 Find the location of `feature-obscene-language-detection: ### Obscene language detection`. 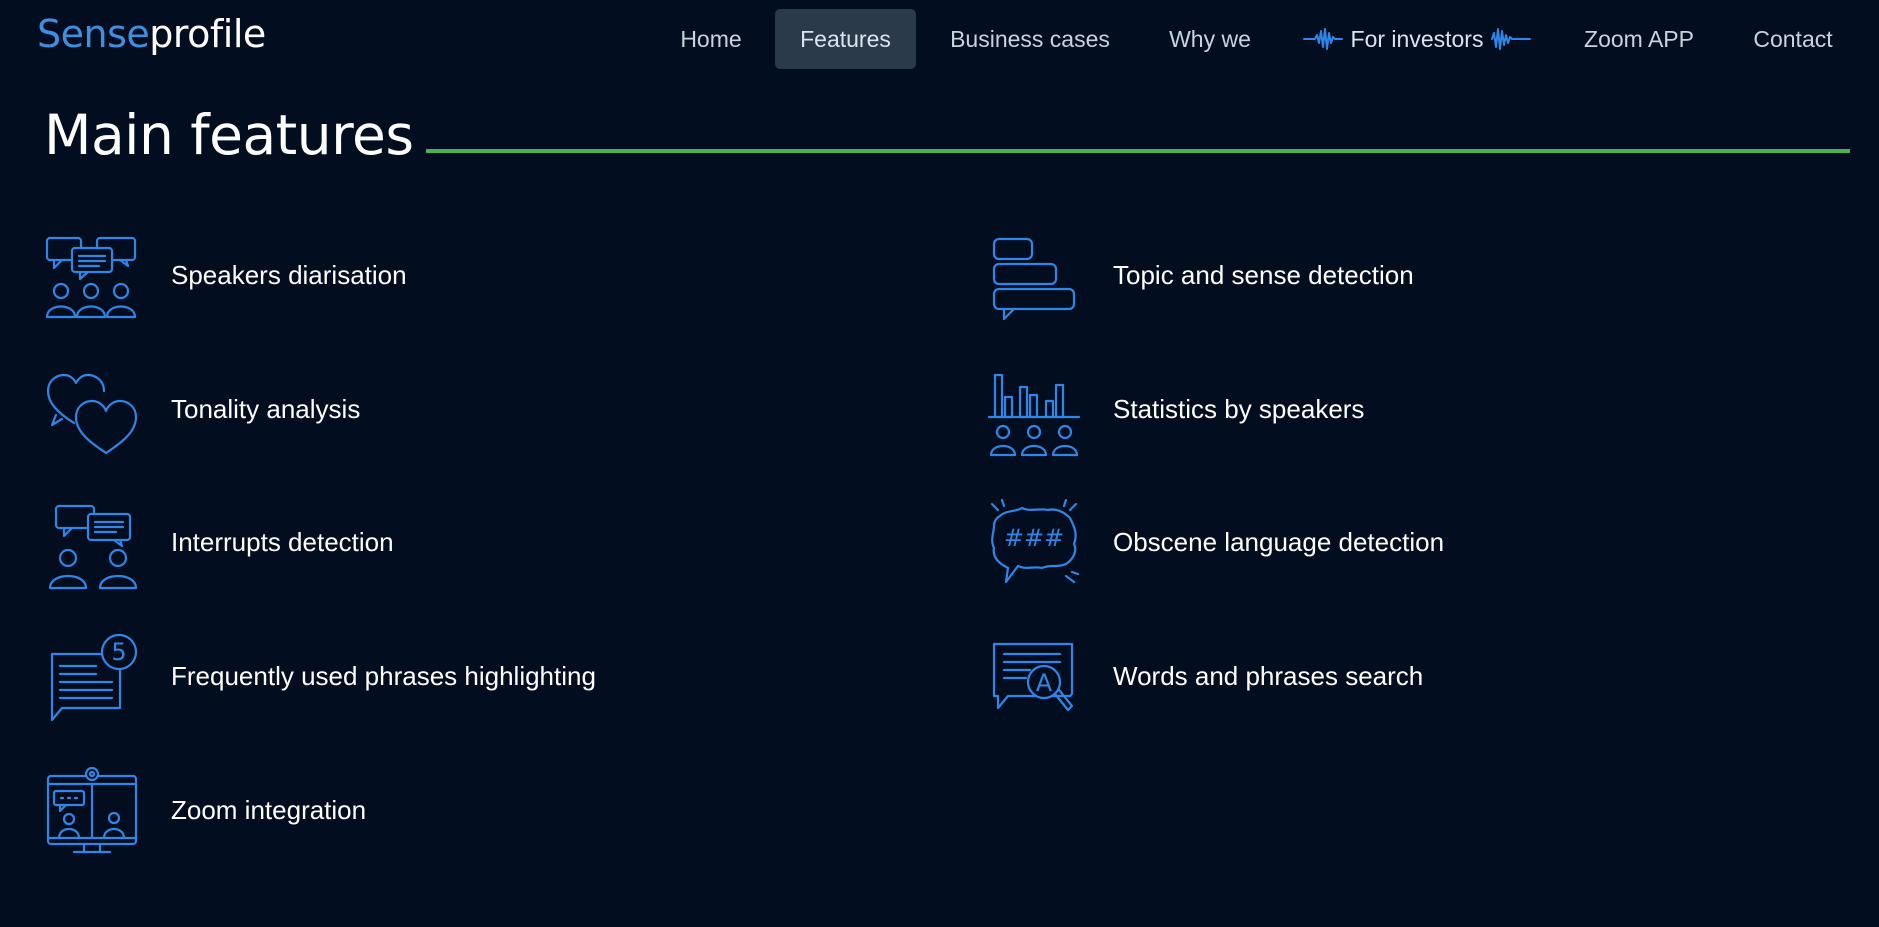

feature-obscene-language-detection: ### Obscene language detection is located at coordinates (1336, 542).